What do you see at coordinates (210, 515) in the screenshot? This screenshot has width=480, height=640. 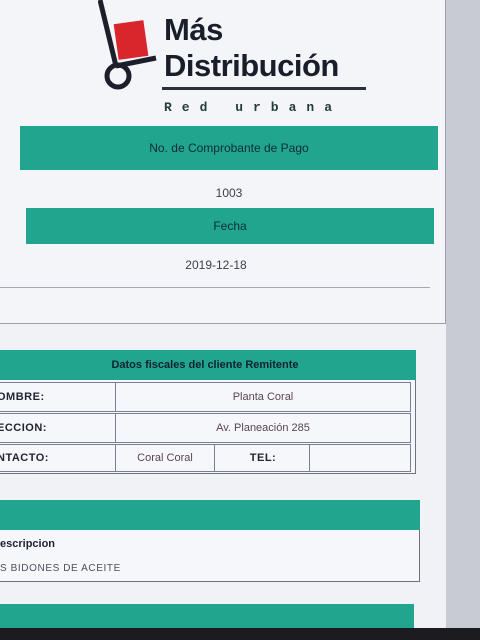 I see `items-table-header` at bounding box center [210, 515].